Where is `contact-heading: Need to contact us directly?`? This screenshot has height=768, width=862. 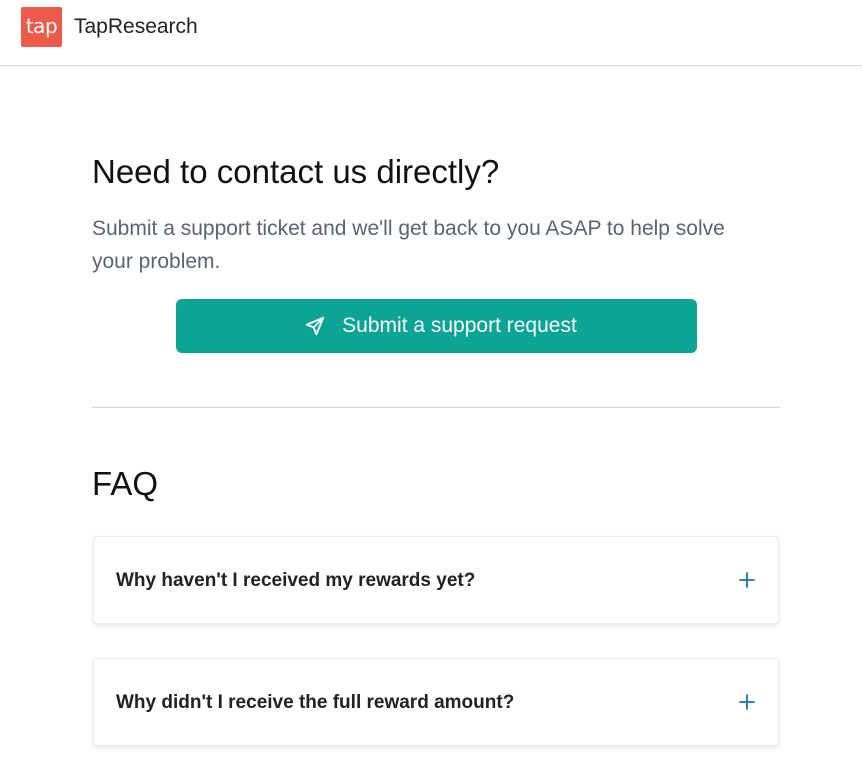 contact-heading: Need to contact us directly? is located at coordinates (296, 171).